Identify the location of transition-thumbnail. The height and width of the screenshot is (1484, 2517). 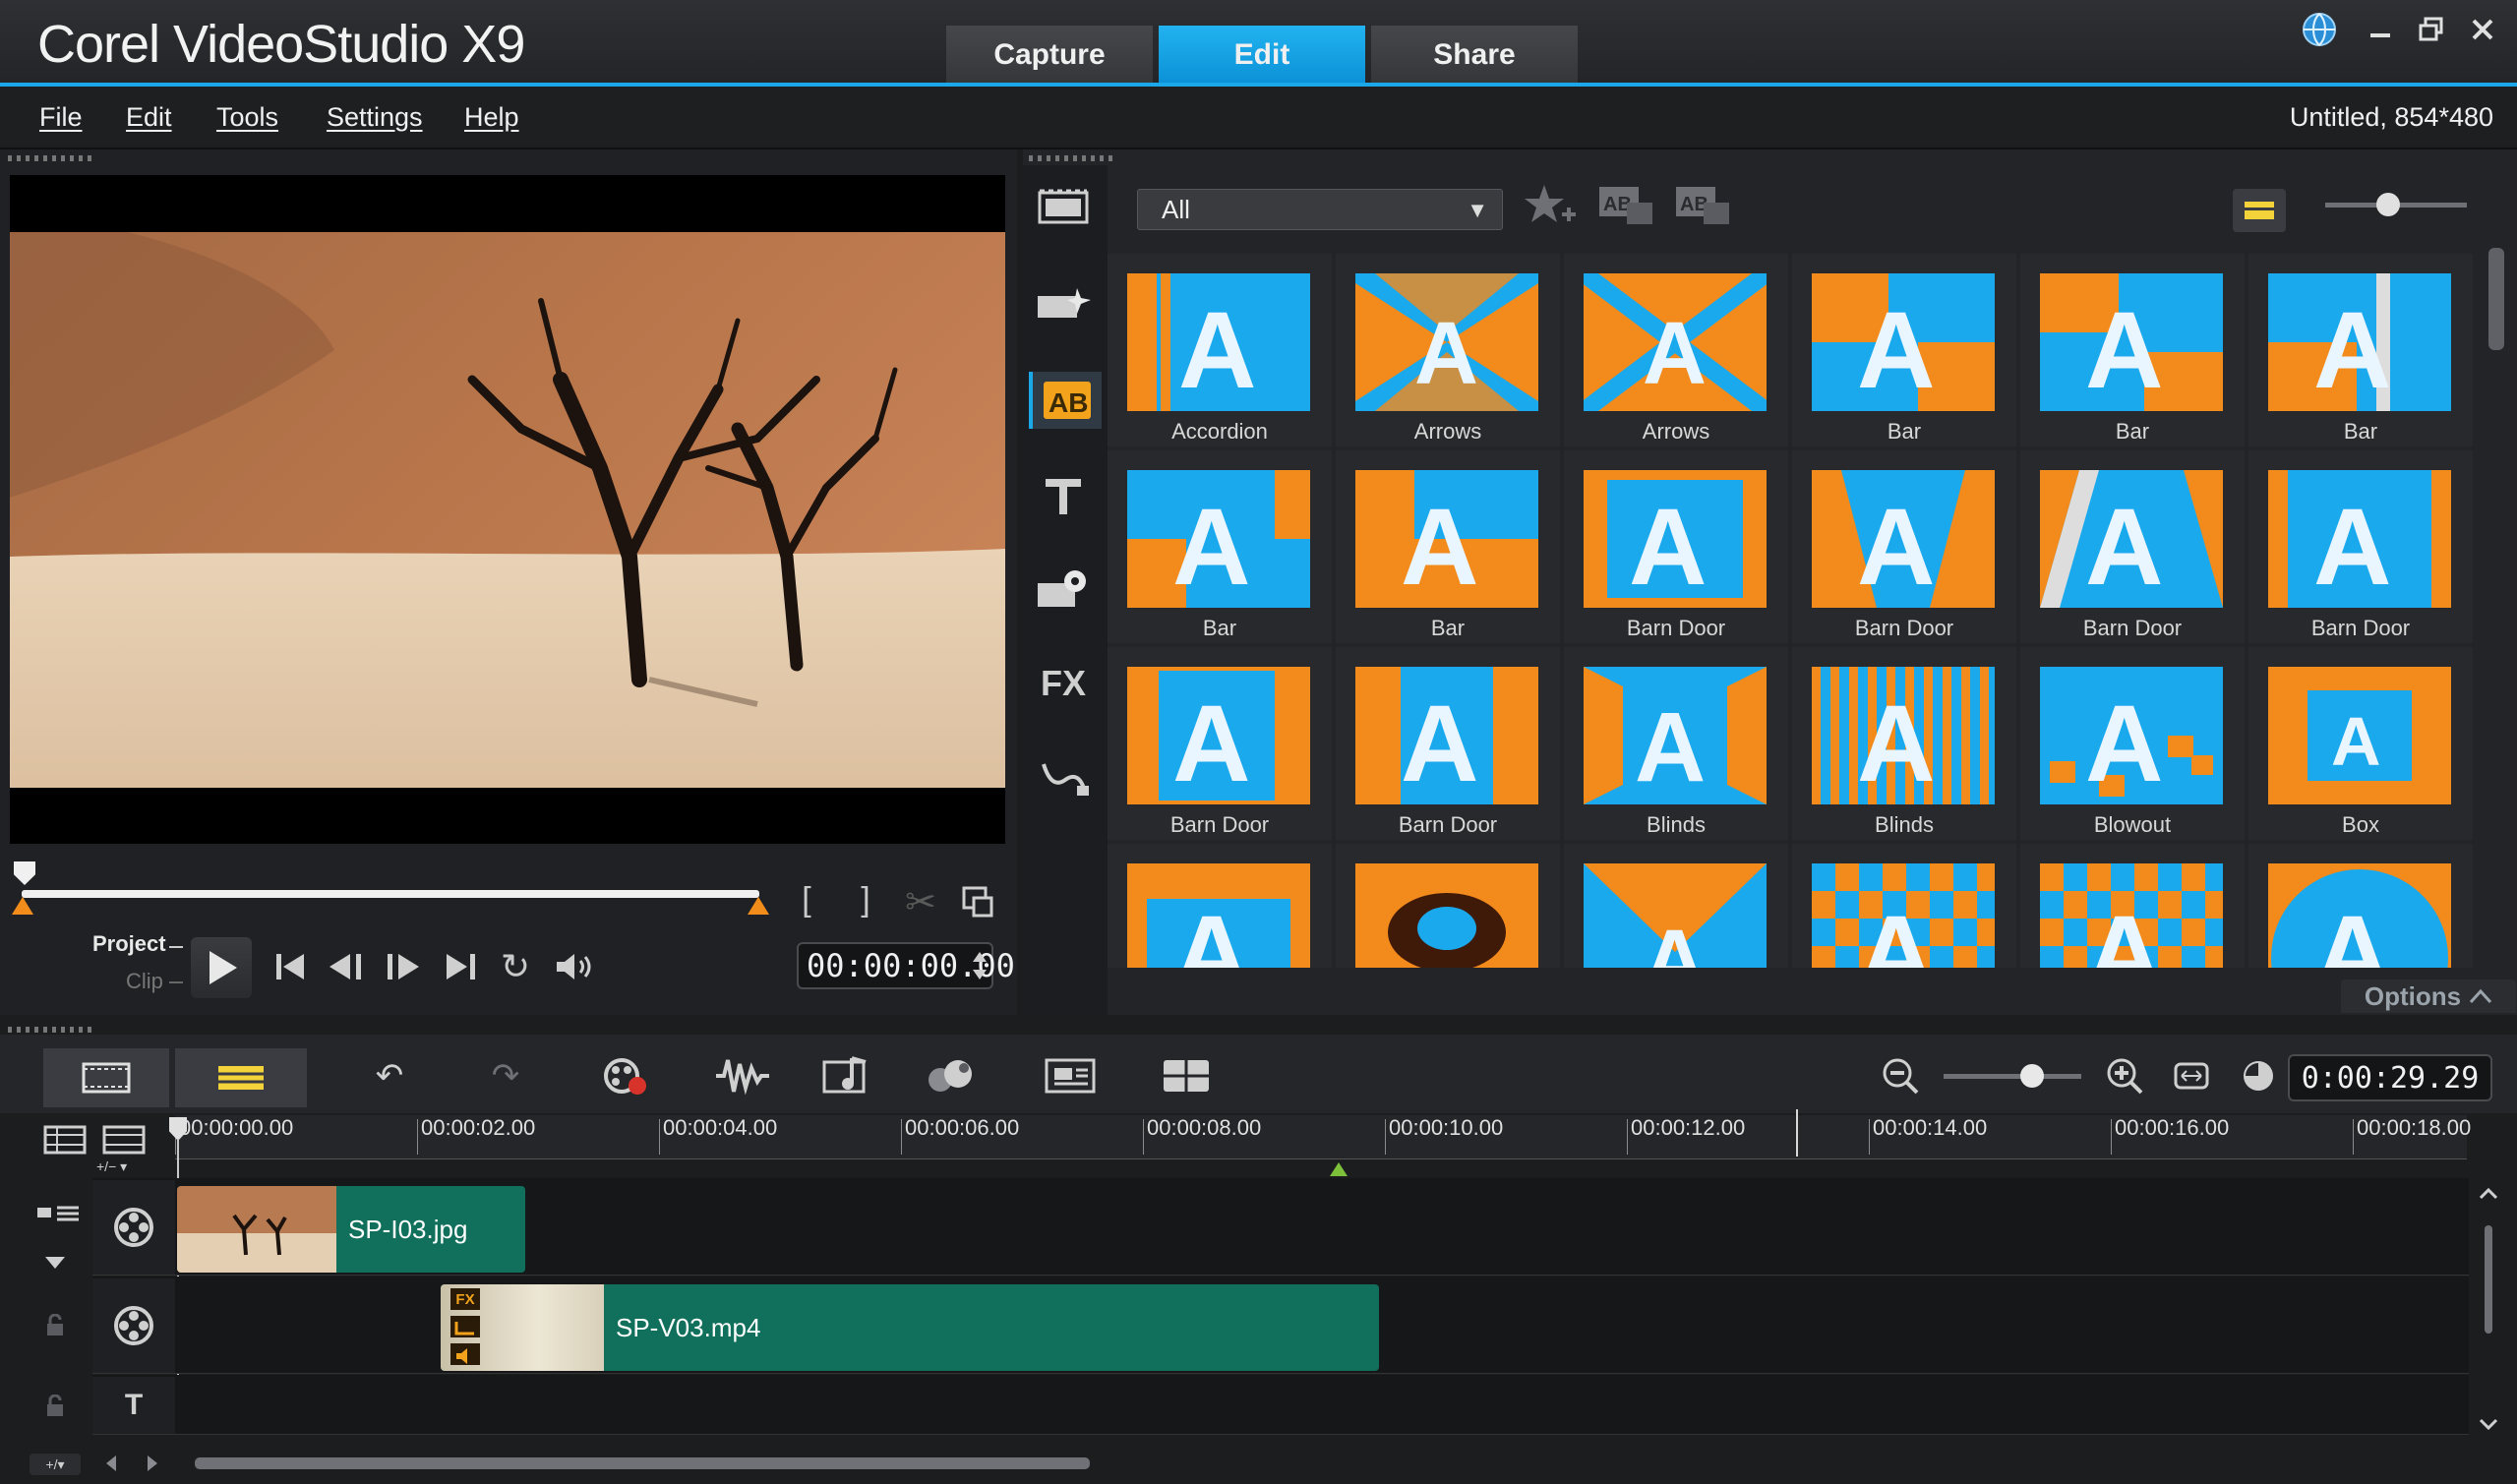
(1448, 906).